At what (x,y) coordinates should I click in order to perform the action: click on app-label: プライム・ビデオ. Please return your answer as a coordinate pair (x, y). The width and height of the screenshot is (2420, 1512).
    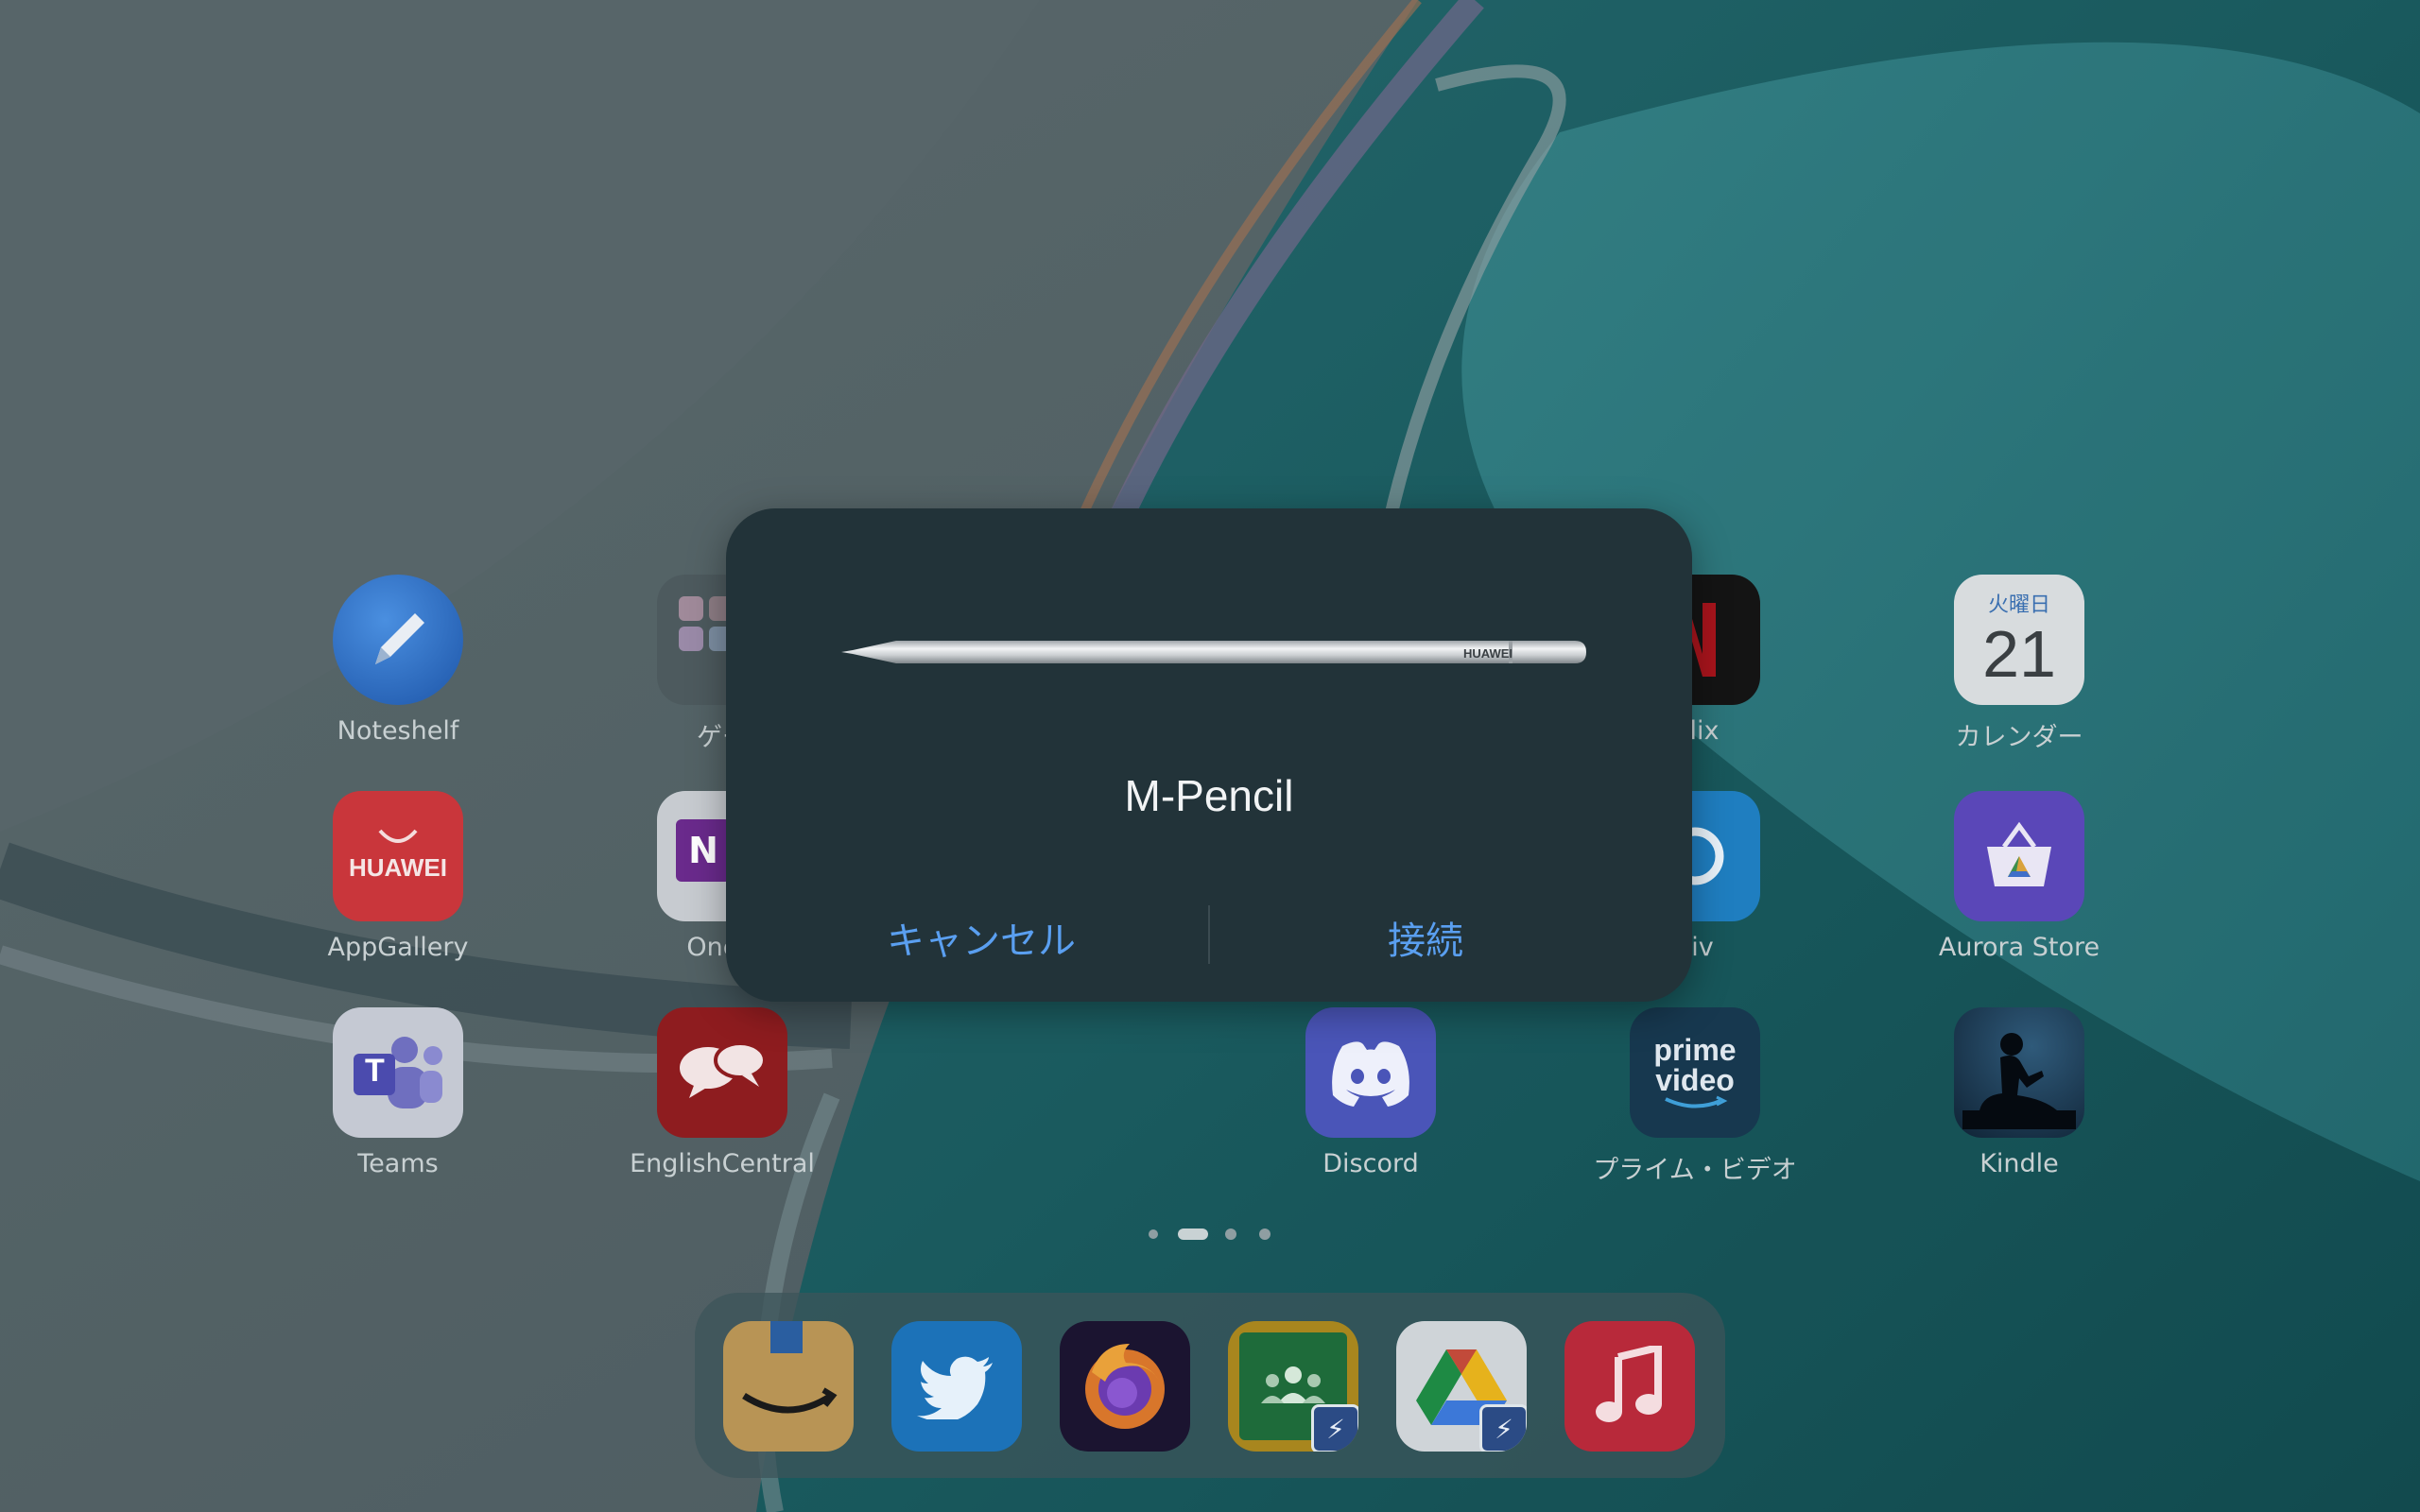
    Looking at the image, I should click on (1695, 1170).